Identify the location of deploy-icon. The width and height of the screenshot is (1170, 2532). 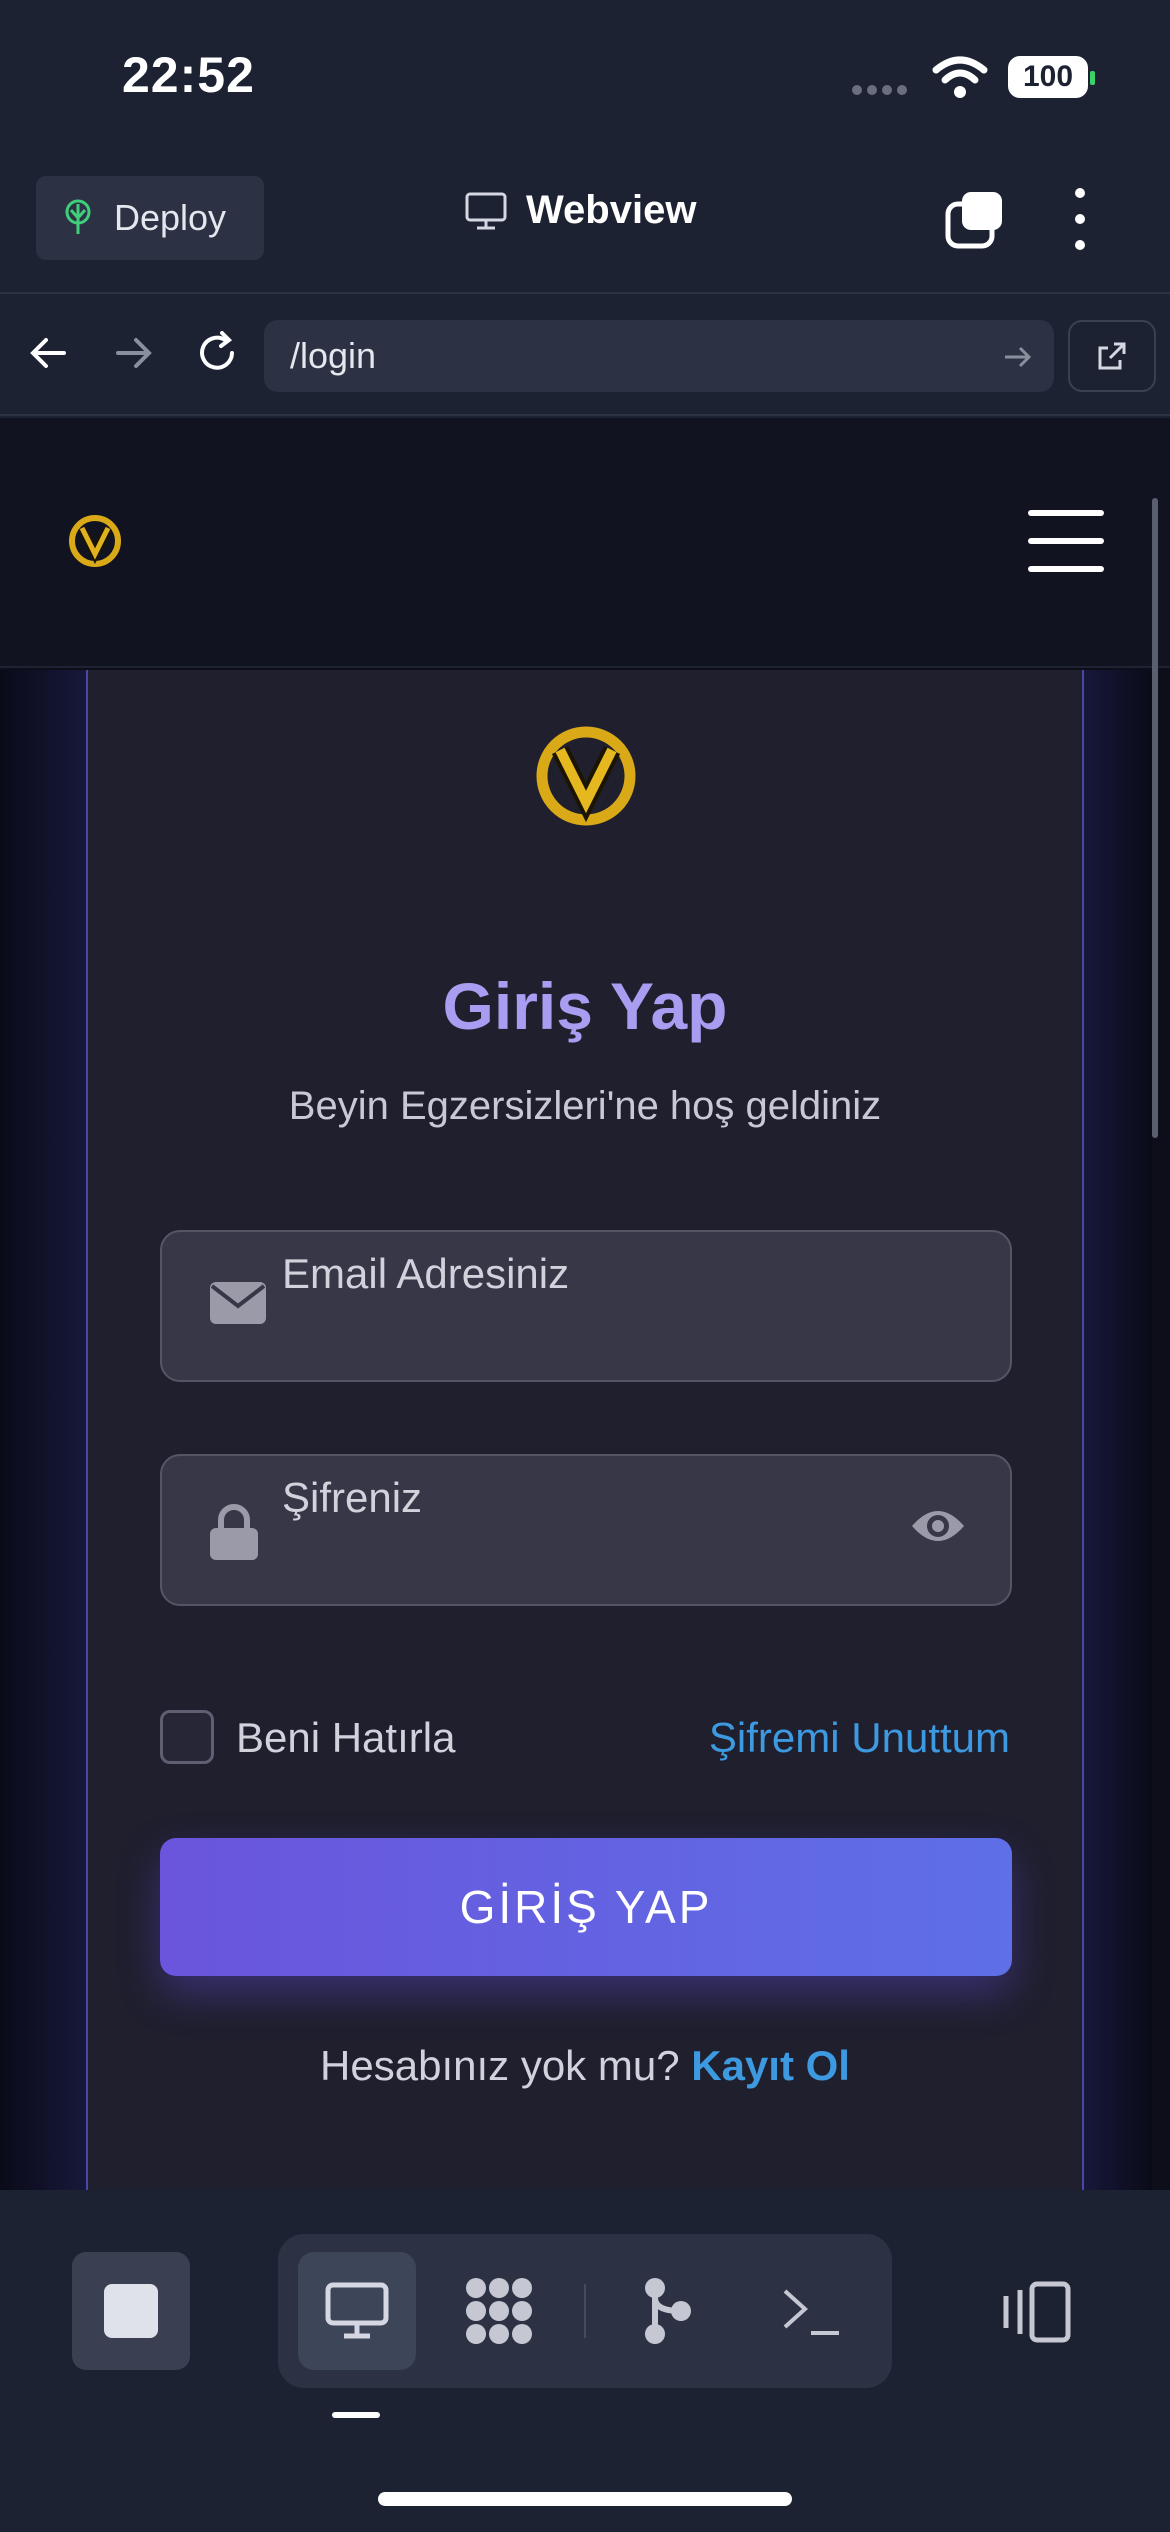
(78, 216).